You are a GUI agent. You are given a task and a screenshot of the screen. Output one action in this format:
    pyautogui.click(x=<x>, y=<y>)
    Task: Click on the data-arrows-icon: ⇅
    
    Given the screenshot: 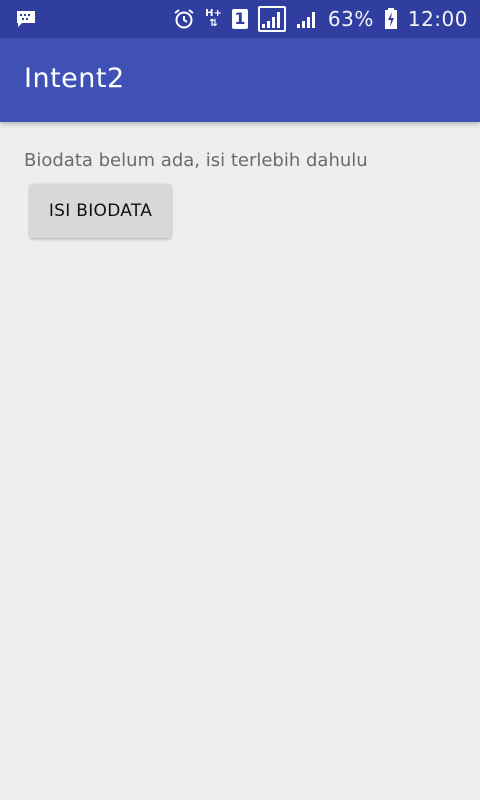 What is the action you would take?
    pyautogui.click(x=213, y=23)
    